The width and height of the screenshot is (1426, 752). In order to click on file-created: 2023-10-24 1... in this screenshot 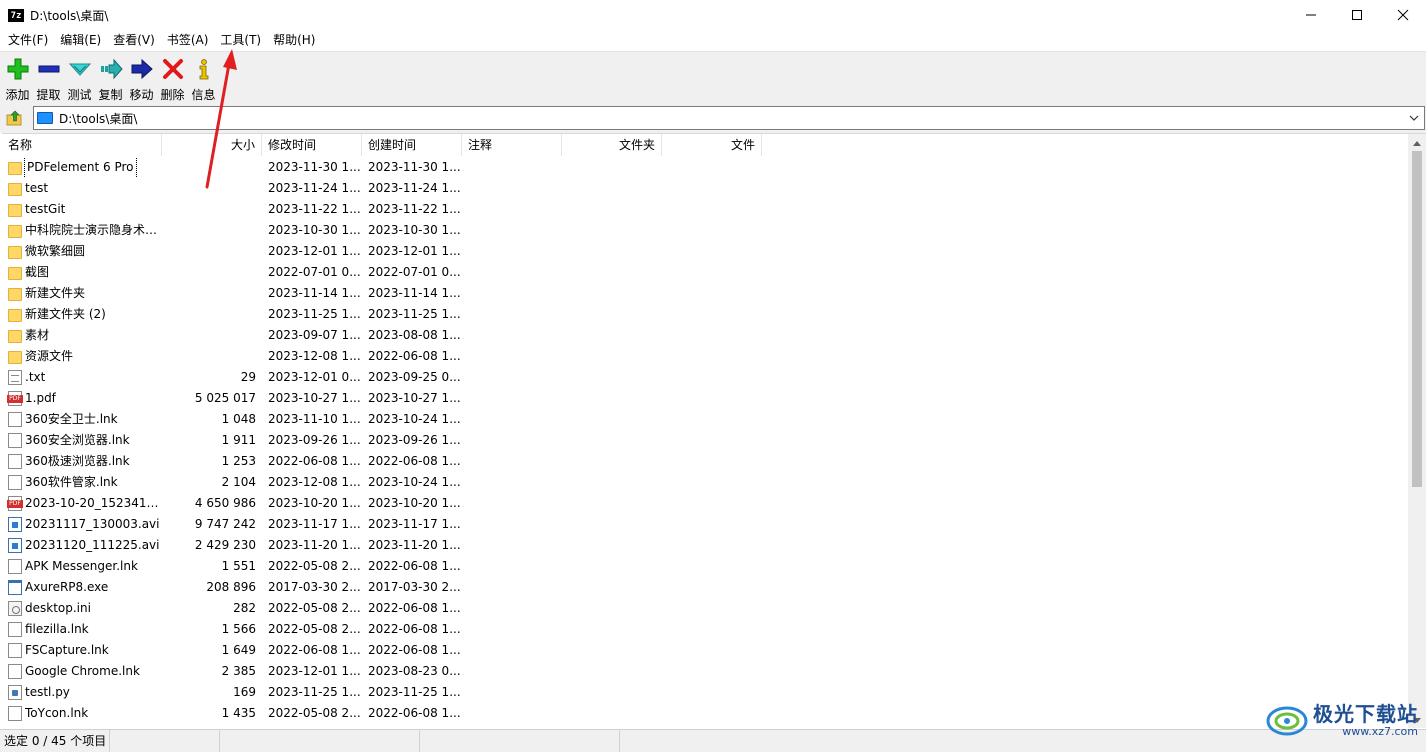, I will do `click(414, 482)`.